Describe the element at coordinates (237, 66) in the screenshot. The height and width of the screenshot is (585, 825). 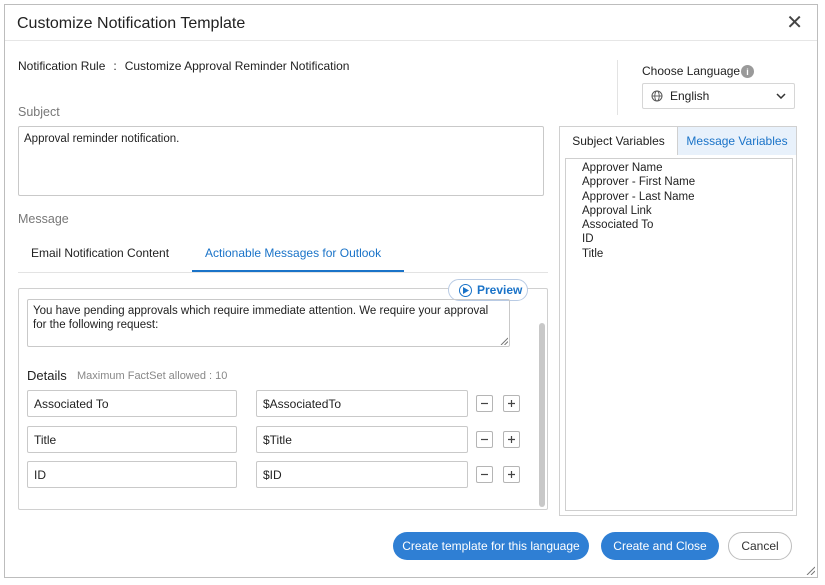
I see `rule-value: Customize Approval Reminder Notification` at that location.